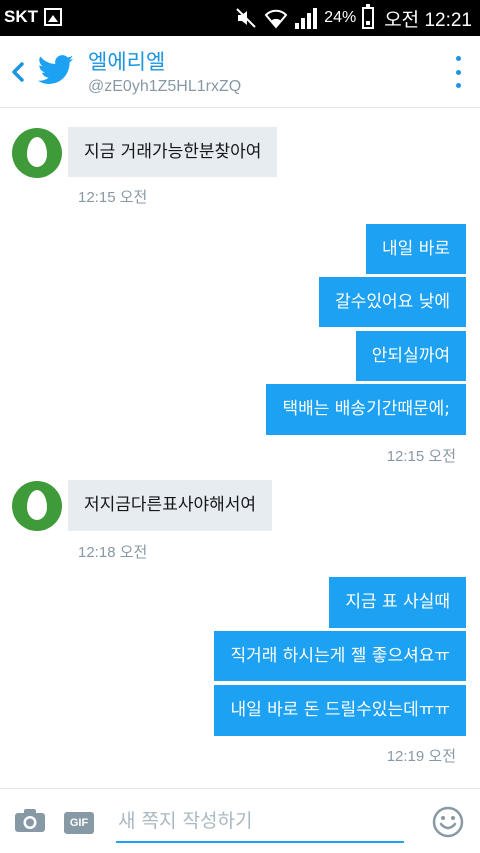 Image resolution: width=480 pixels, height=853 pixels. What do you see at coordinates (55, 70) in the screenshot?
I see `twitter-bird-icon` at bounding box center [55, 70].